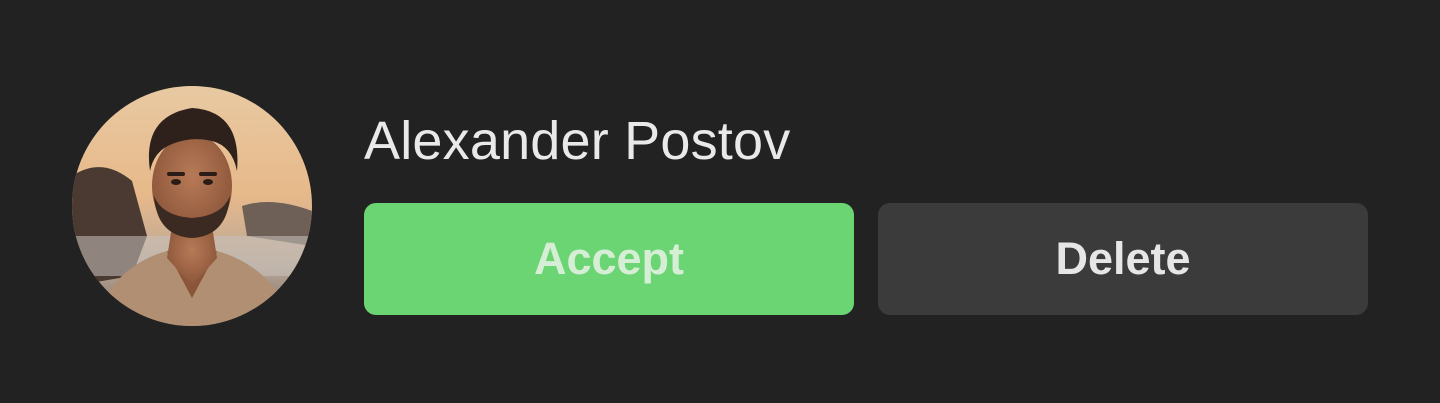 The height and width of the screenshot is (403, 1440). What do you see at coordinates (1123, 259) in the screenshot?
I see `delete-button: Delete` at bounding box center [1123, 259].